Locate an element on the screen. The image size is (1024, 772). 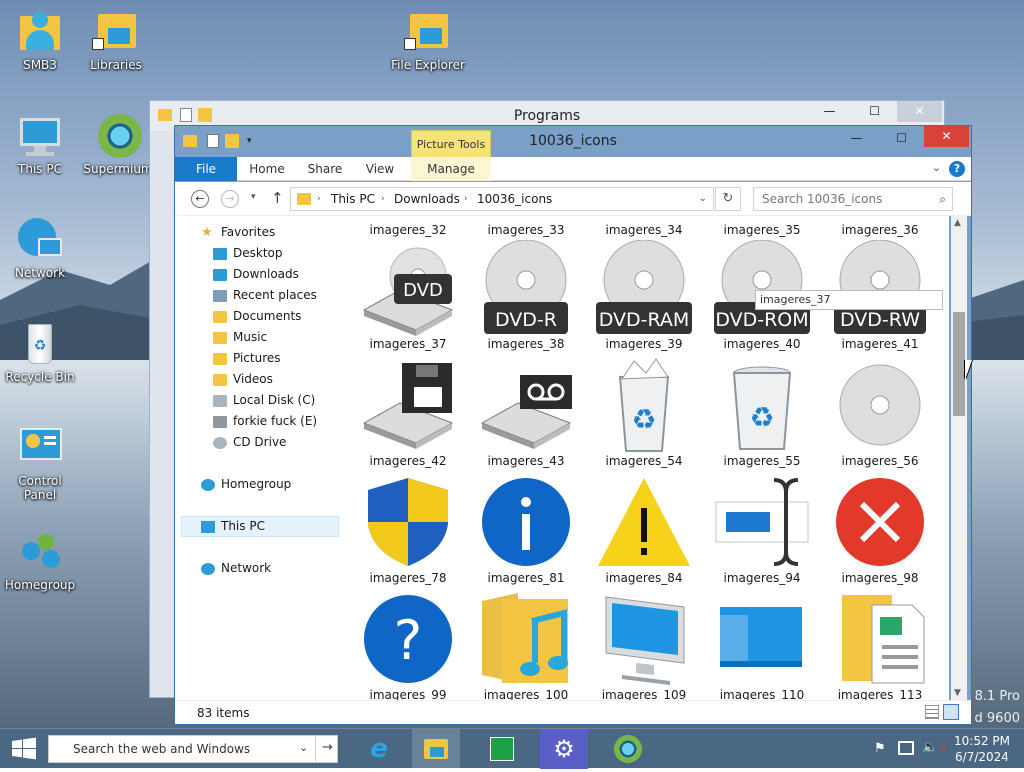
desktop-icon-control-panel: Control Panel is located at coordinates (40, 463).